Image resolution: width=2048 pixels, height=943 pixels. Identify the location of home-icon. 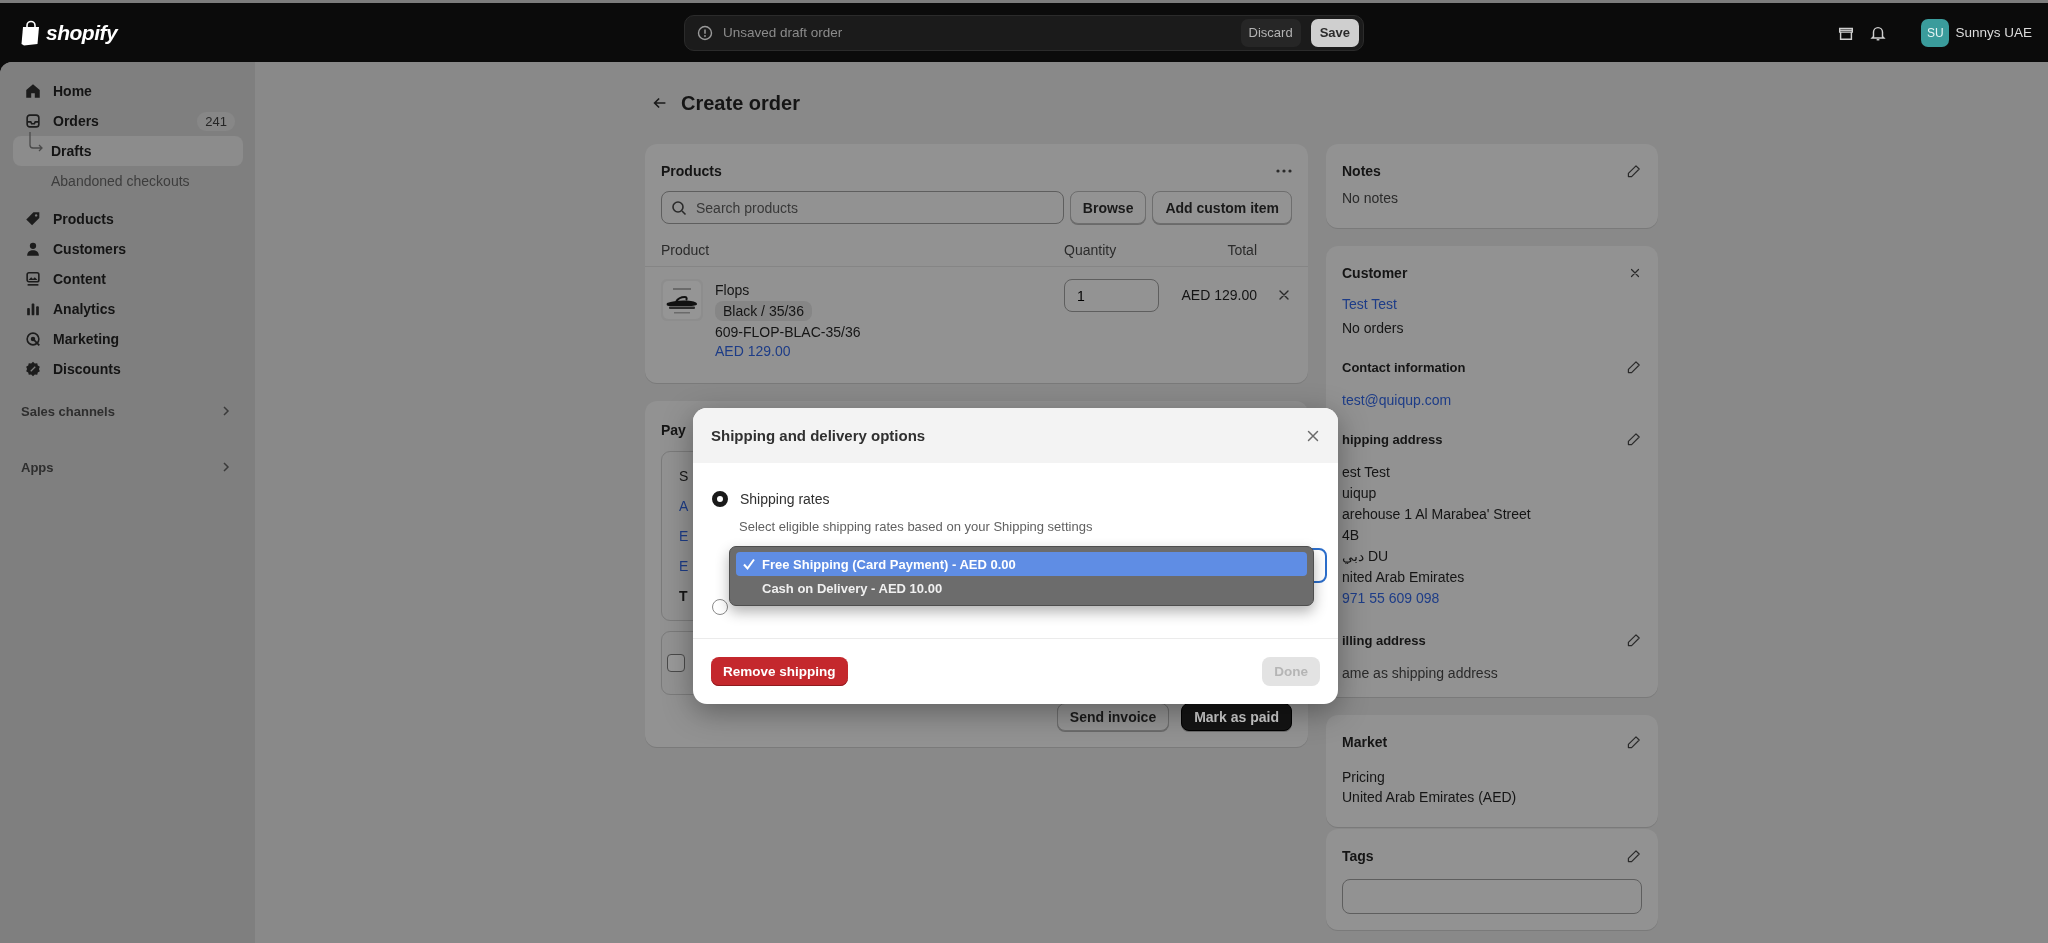
(33, 91).